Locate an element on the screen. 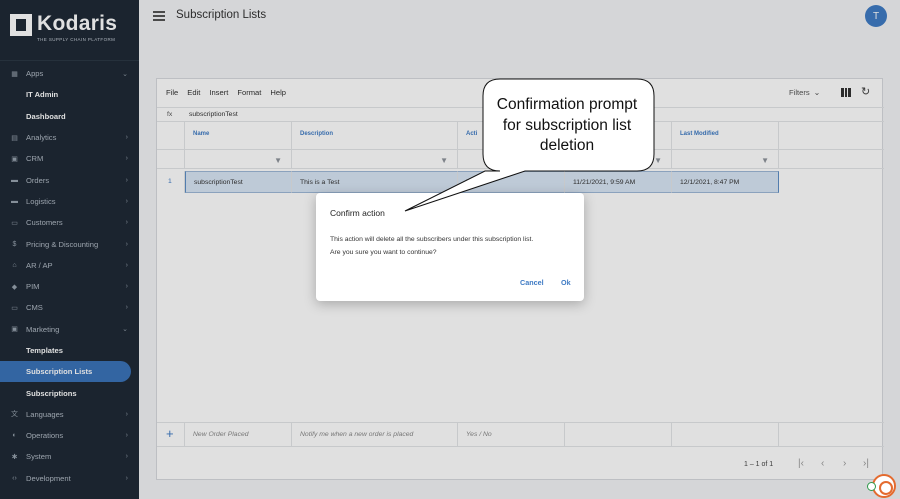 This screenshot has height=499, width=900. callout-bubble is located at coordinates (529, 145).